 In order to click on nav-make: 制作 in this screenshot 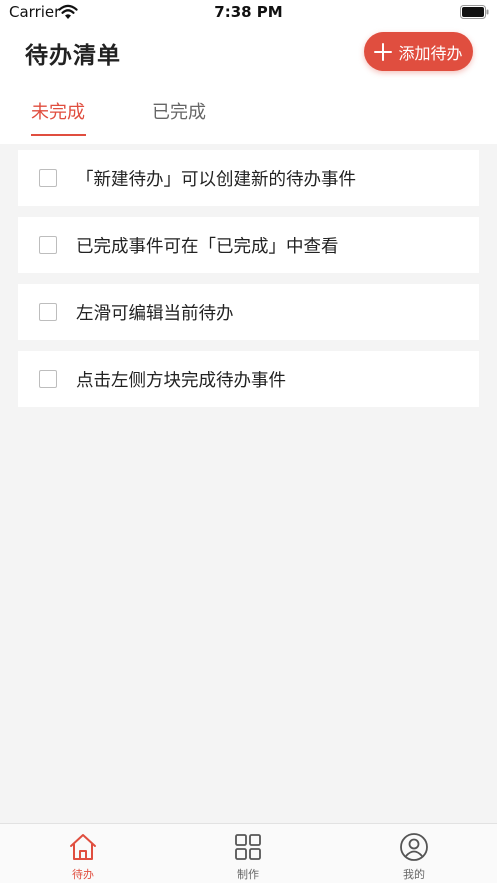, I will do `click(248, 853)`.